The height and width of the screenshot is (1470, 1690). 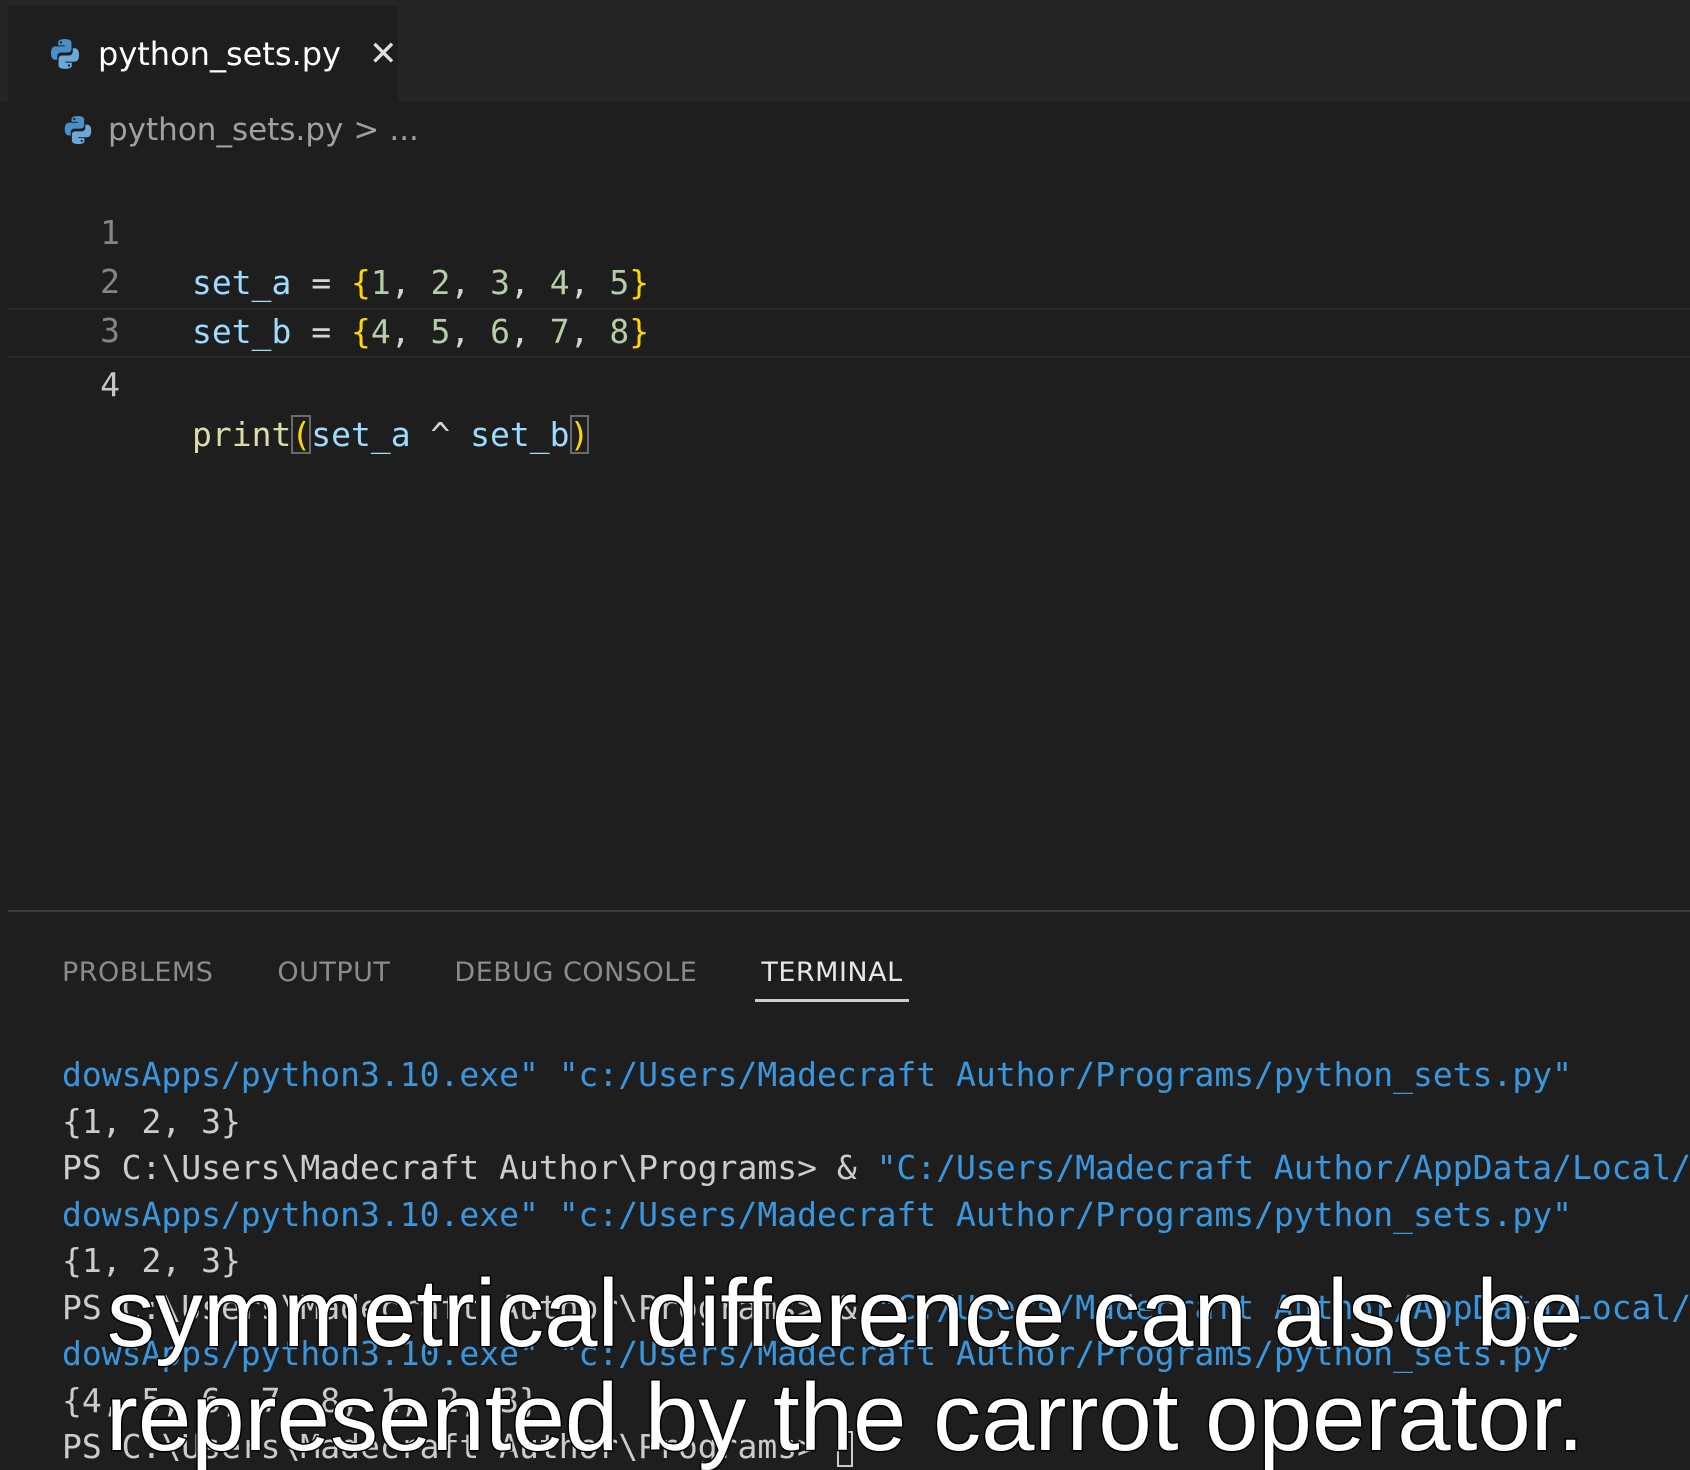 I want to click on line-number: 4, so click(x=110, y=384).